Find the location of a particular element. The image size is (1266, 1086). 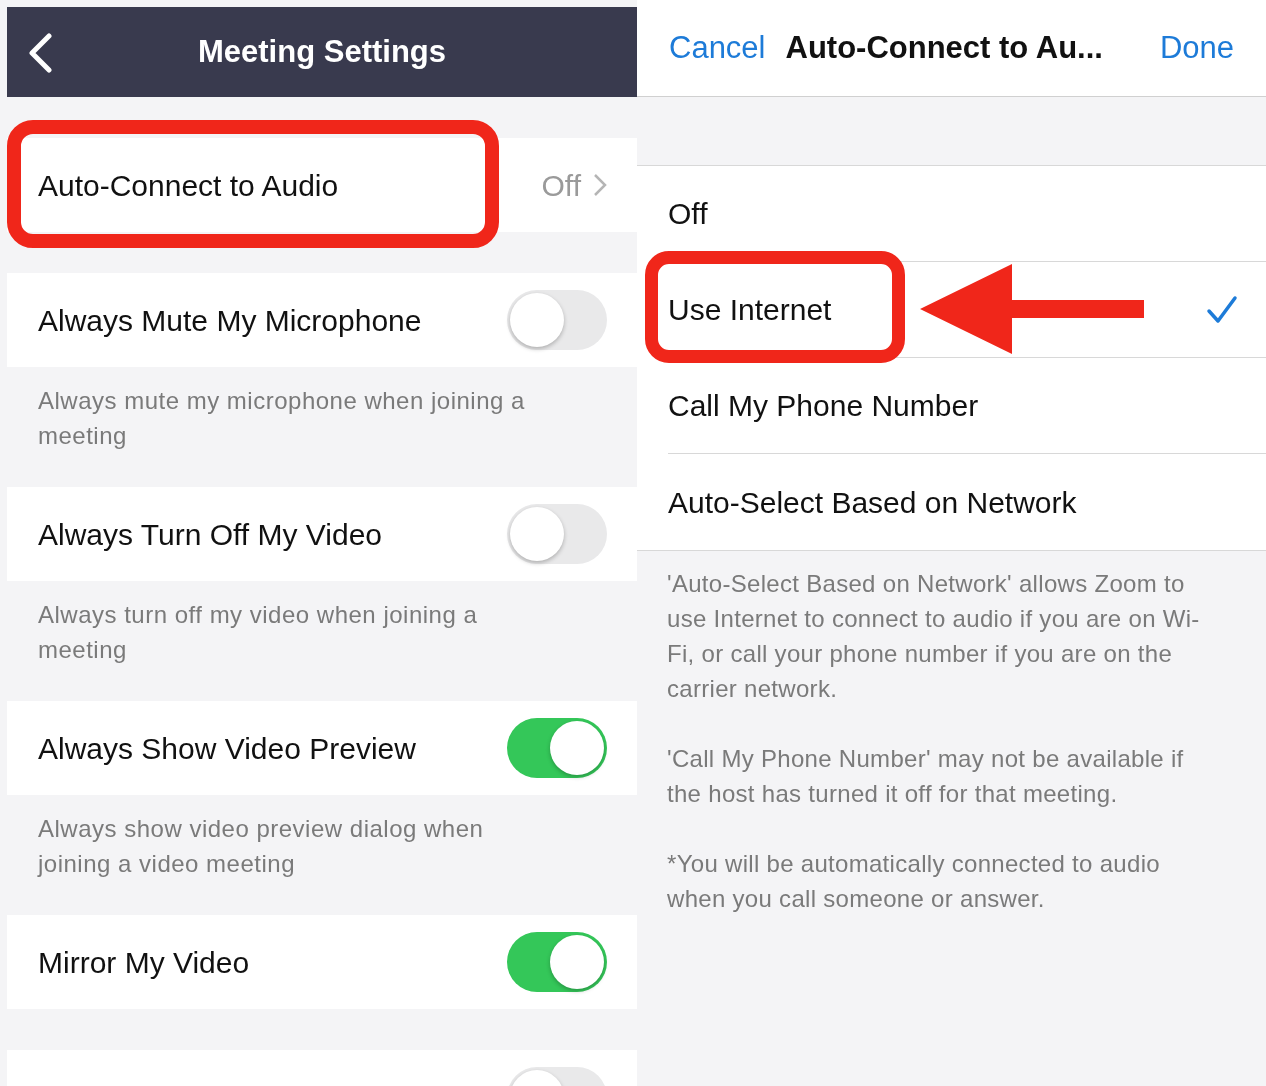

screen-title: Meeting Settings is located at coordinates (322, 51).